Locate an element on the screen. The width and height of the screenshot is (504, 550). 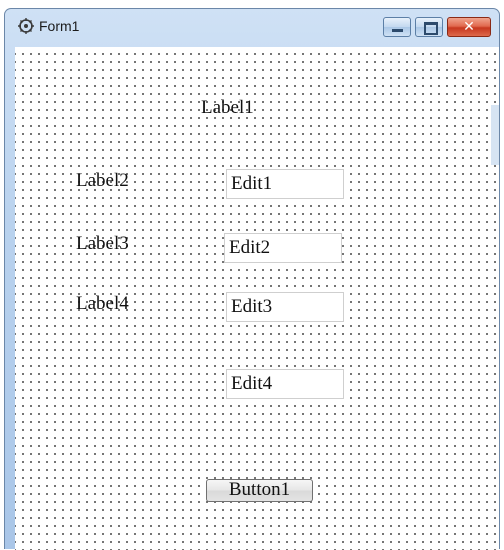
minimize-button is located at coordinates (397, 27).